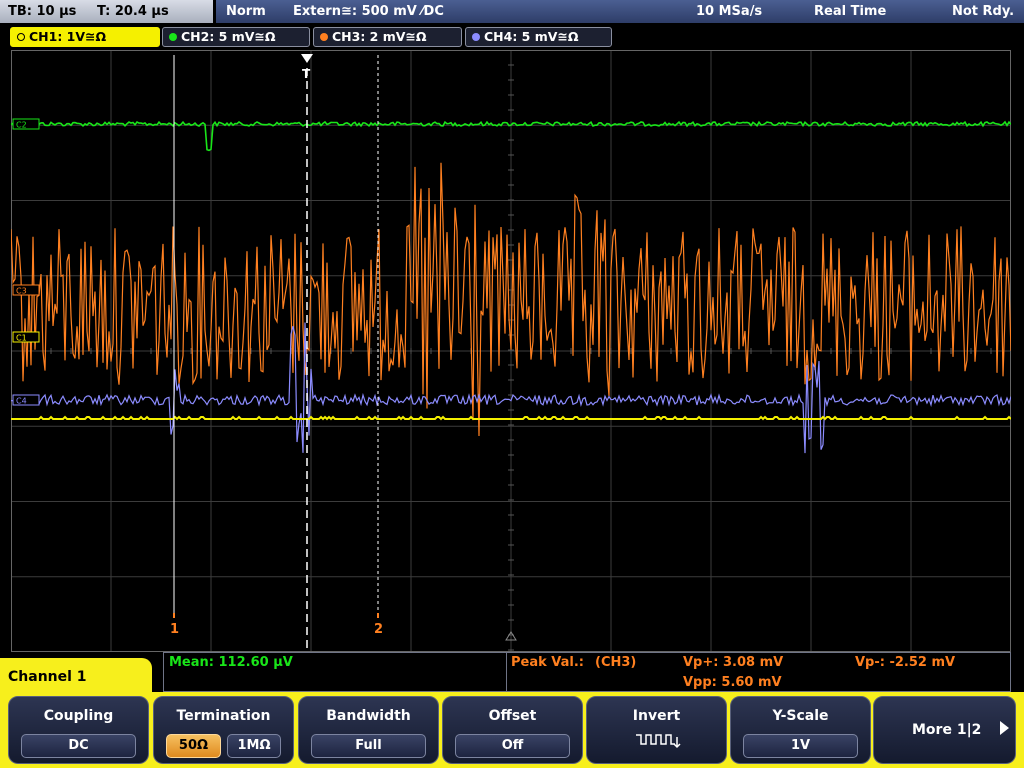 This screenshot has height=768, width=1024. What do you see at coordinates (905, 662) in the screenshot?
I see `vp-minus-measurement: Vp-: -2.52 mV` at bounding box center [905, 662].